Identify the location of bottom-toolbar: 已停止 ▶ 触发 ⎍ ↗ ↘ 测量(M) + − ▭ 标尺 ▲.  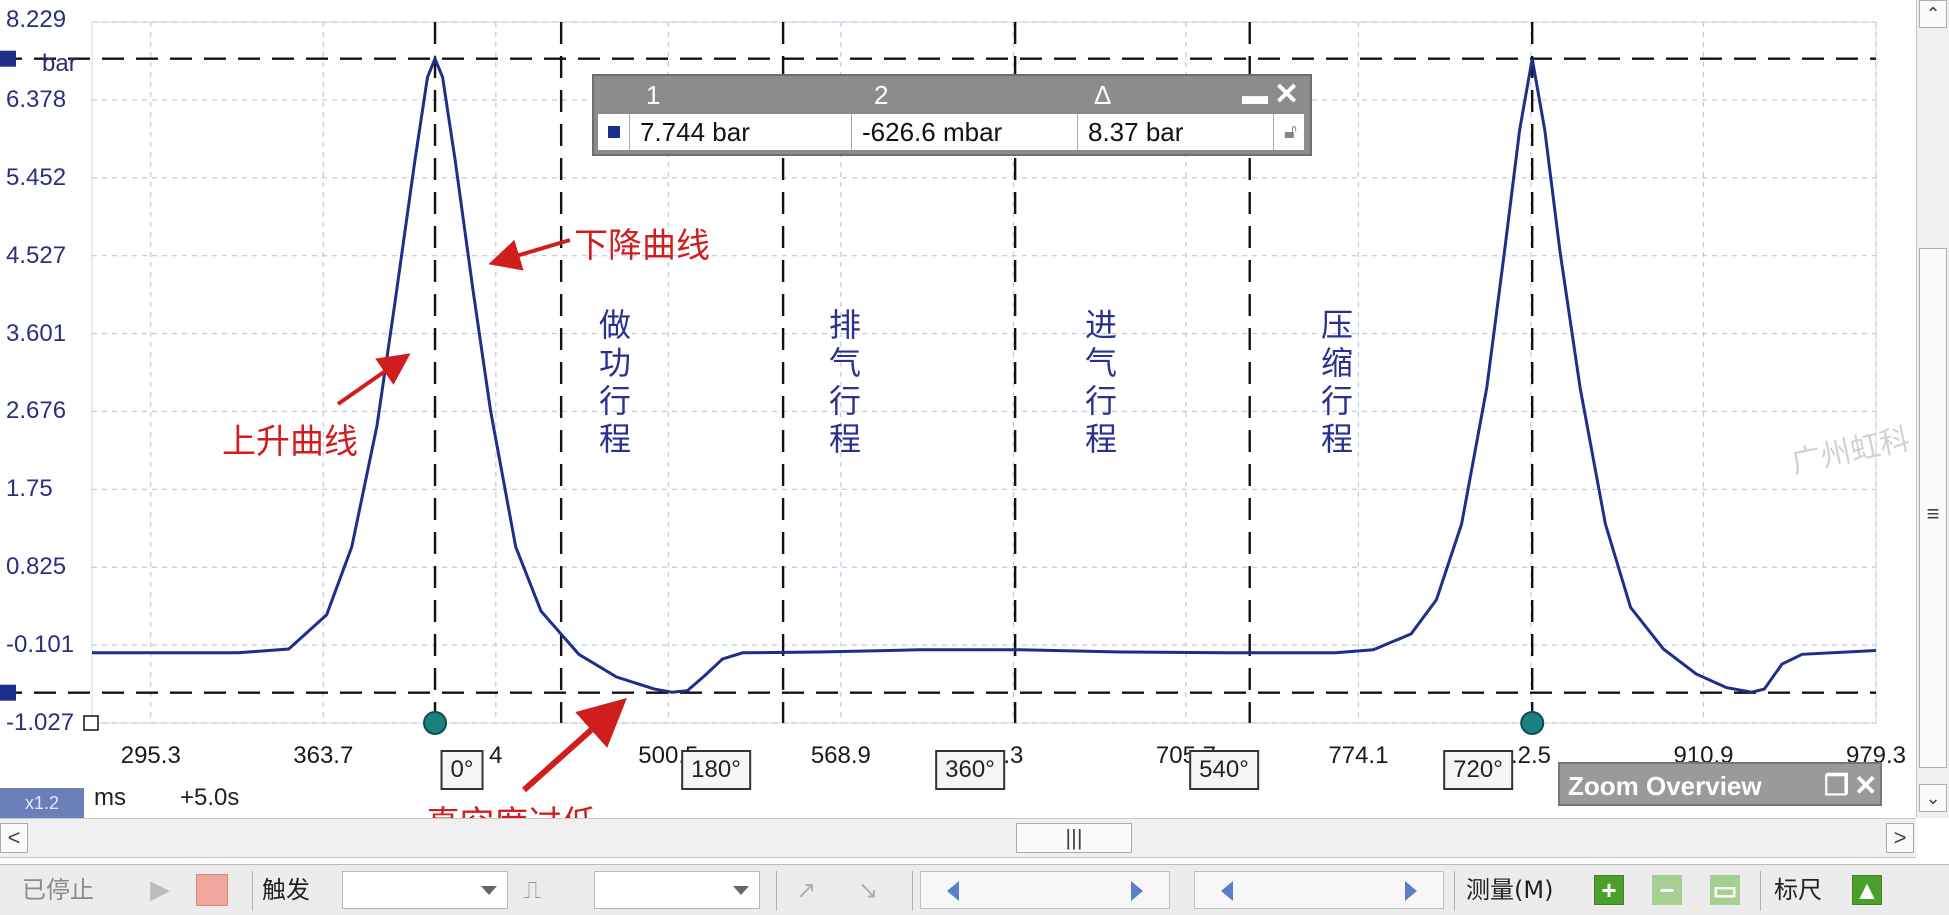
(974, 889).